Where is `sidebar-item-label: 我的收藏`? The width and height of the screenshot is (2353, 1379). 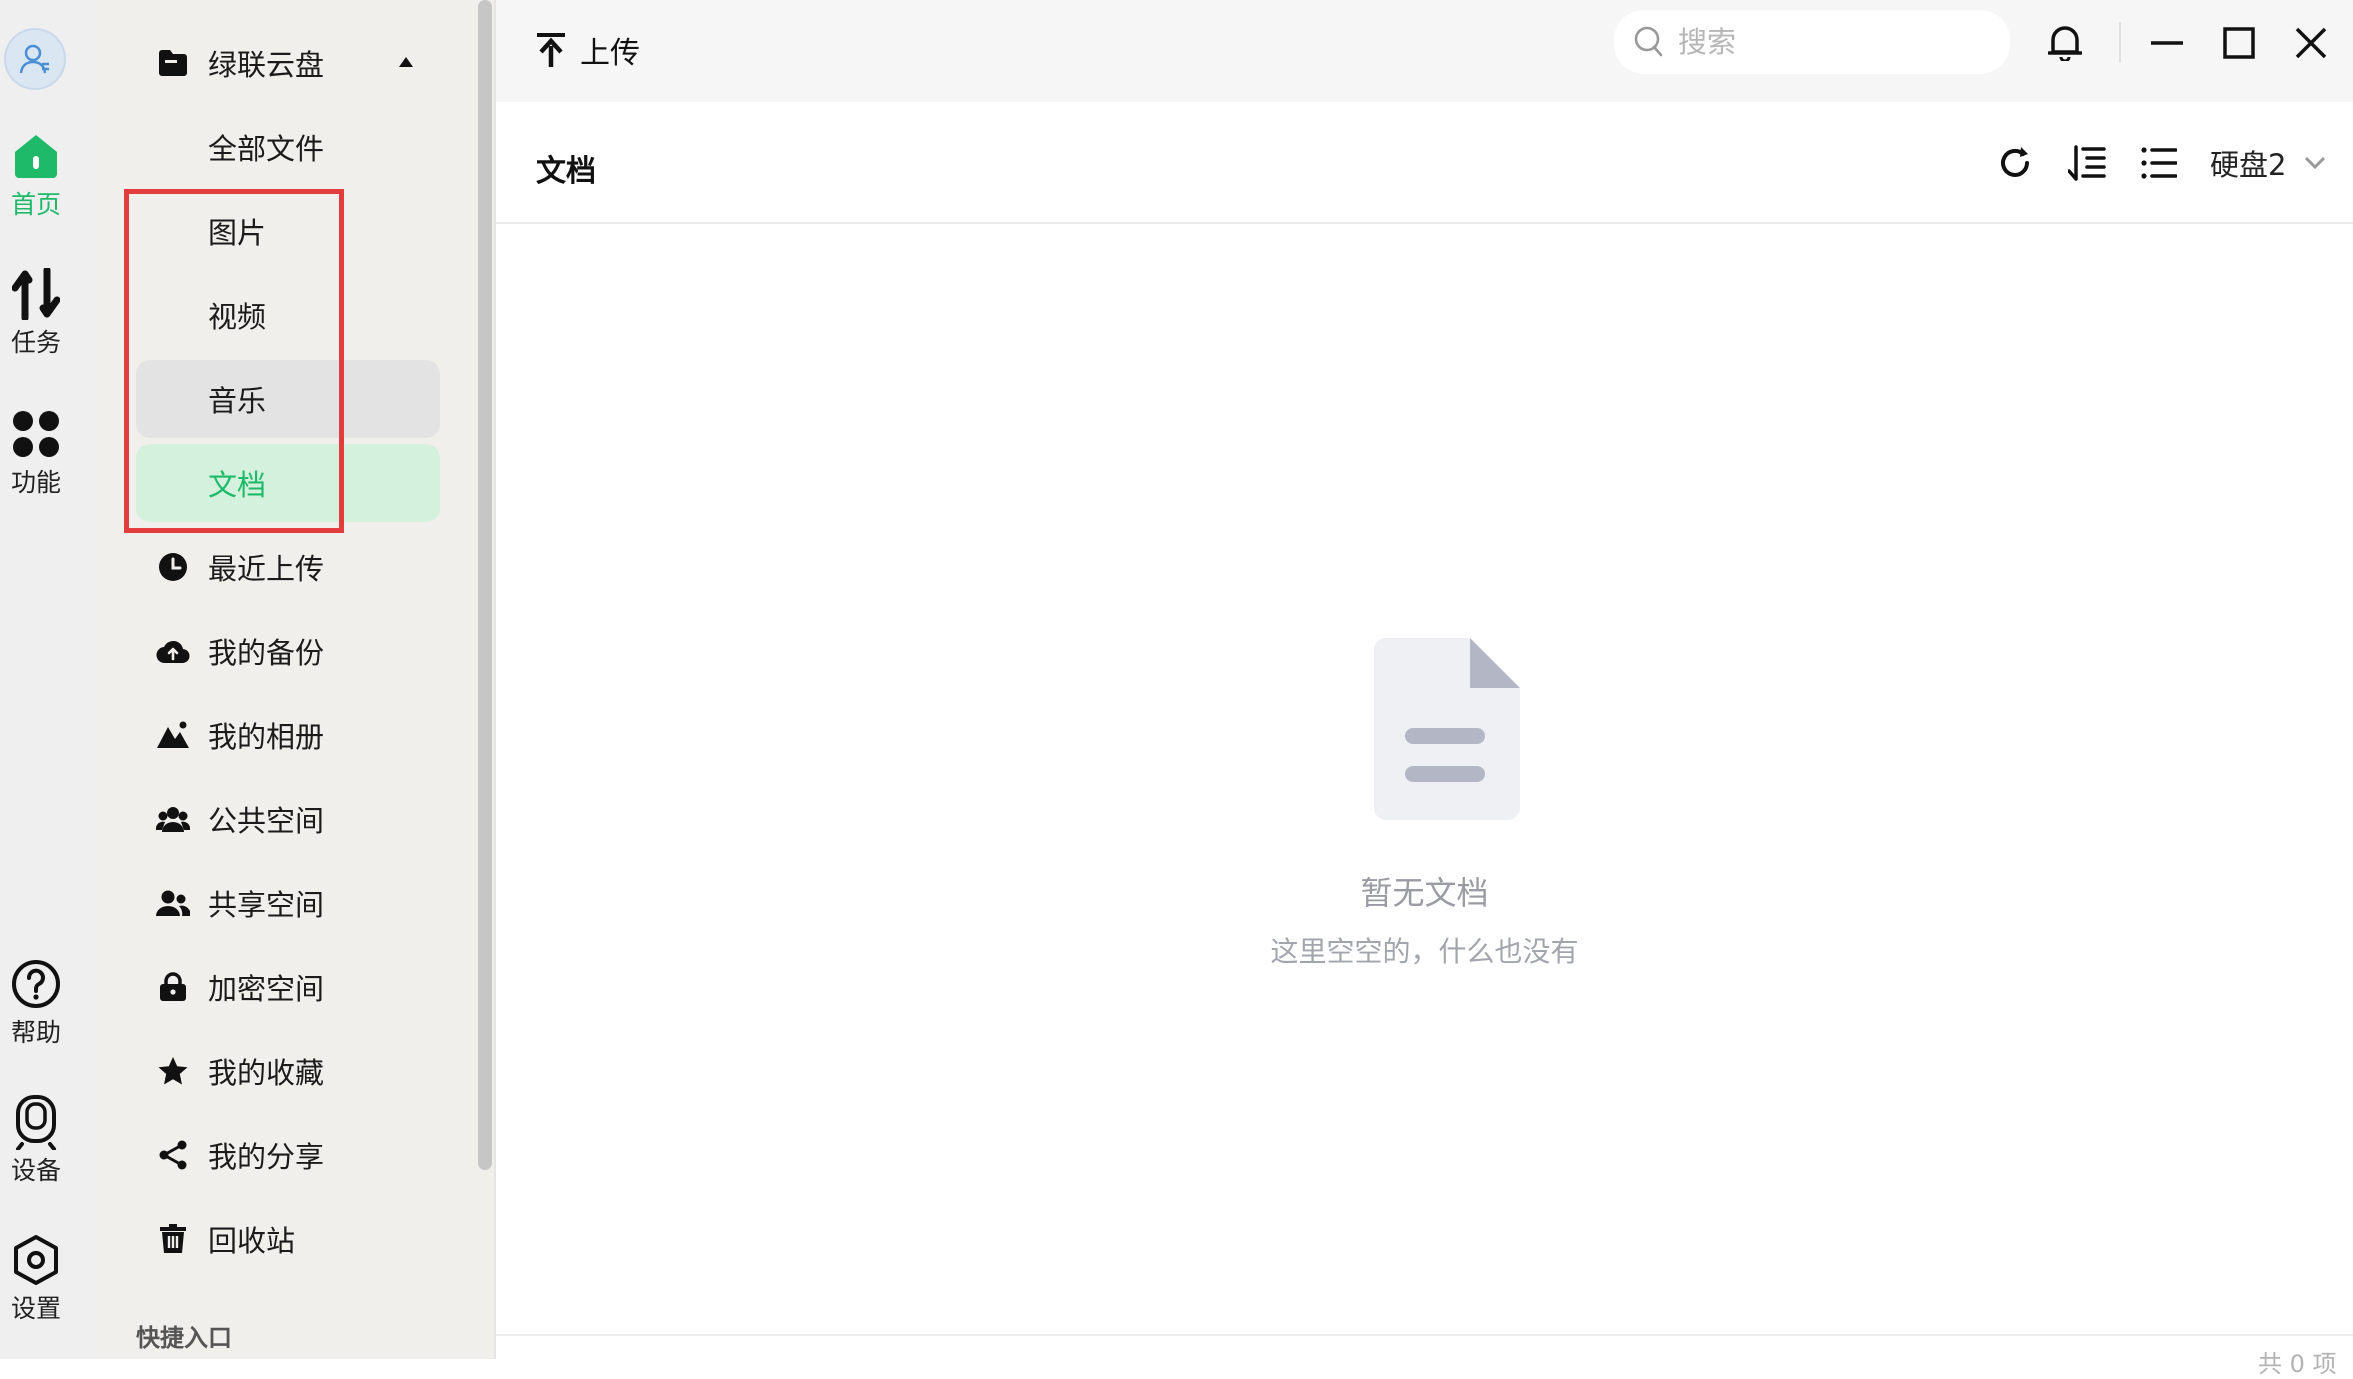 sidebar-item-label: 我的收藏 is located at coordinates (266, 1073).